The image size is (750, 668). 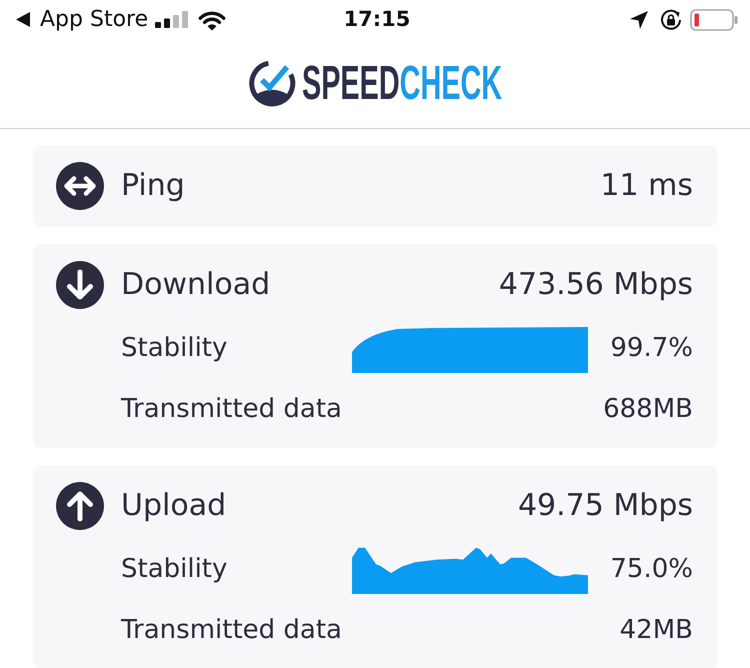 I want to click on metric-value: 49.75 Mbps, so click(x=605, y=506).